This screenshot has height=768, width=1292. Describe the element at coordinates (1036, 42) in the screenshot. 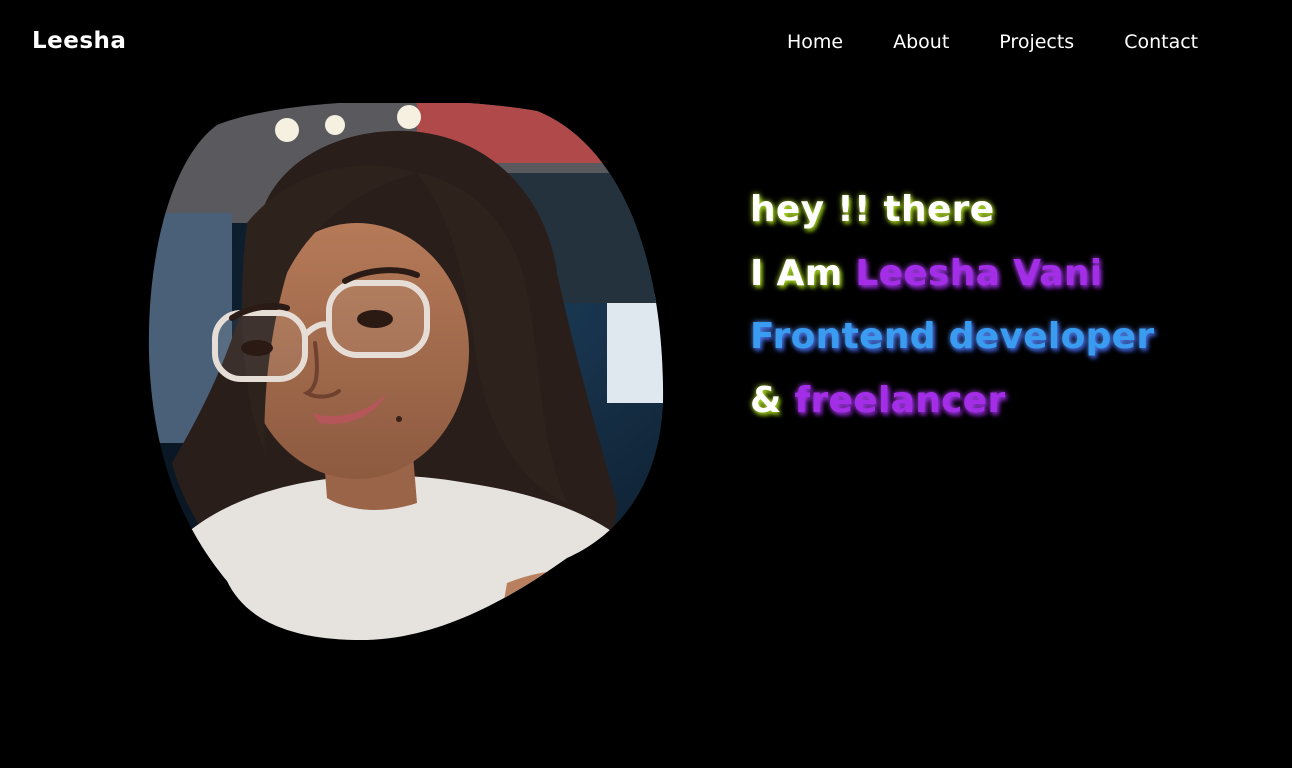

I see `nav-projects-link: Projects` at that location.